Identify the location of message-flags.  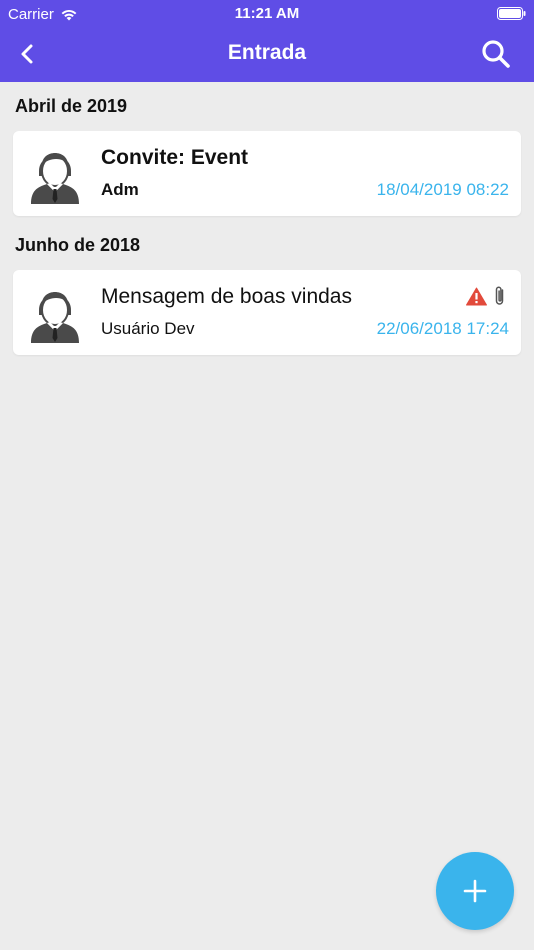
(486, 296).